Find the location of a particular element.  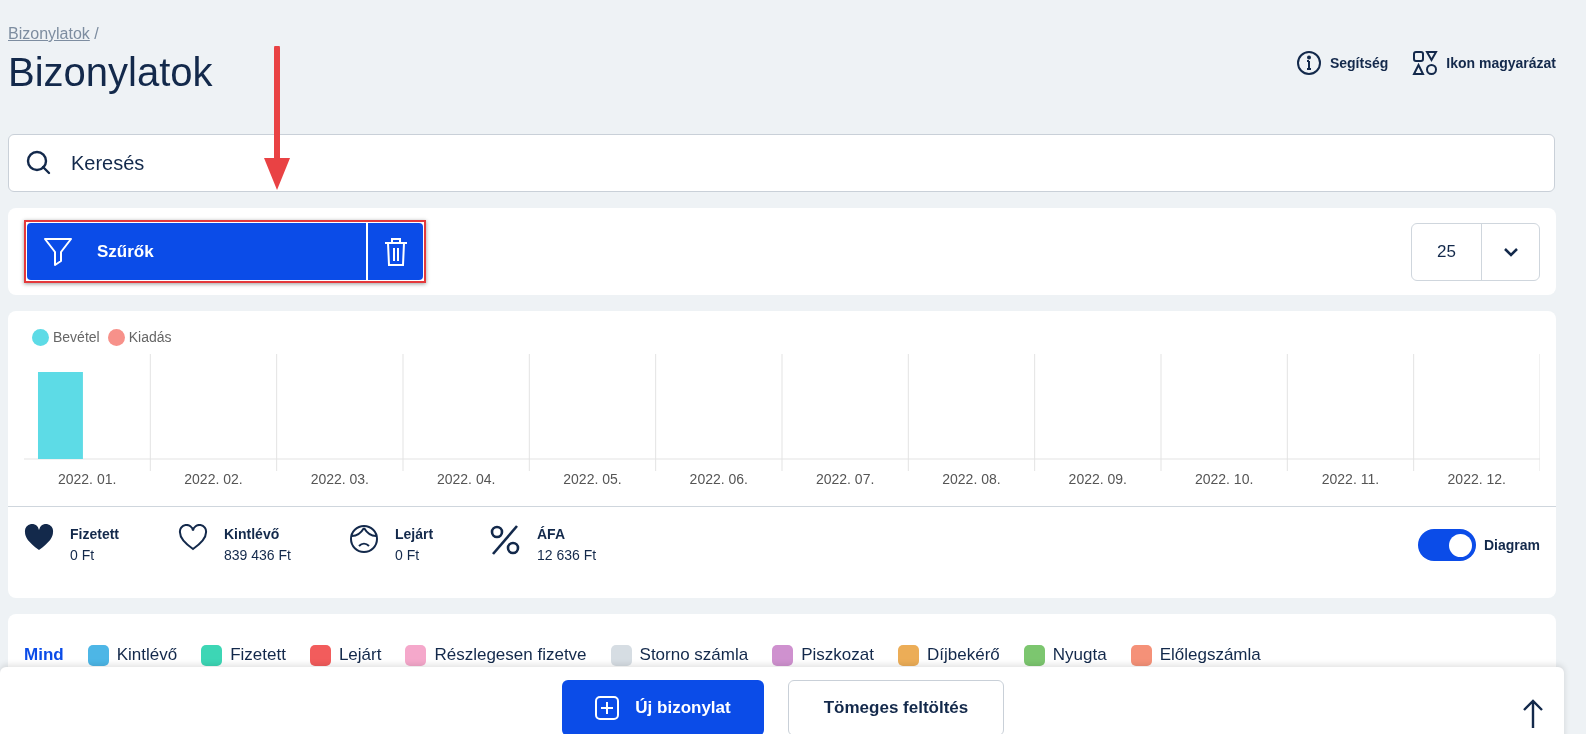

axis-label: 2022. 04. is located at coordinates (466, 479).